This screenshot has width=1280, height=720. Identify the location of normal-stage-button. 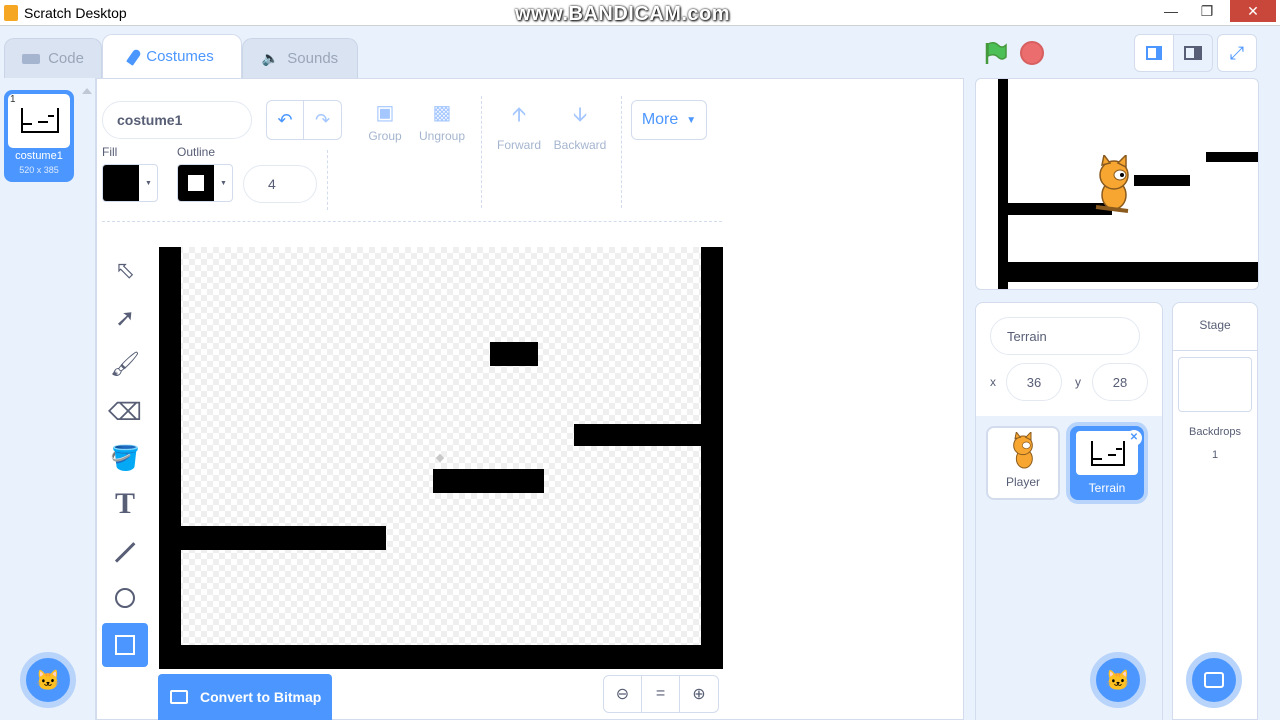
(1193, 53).